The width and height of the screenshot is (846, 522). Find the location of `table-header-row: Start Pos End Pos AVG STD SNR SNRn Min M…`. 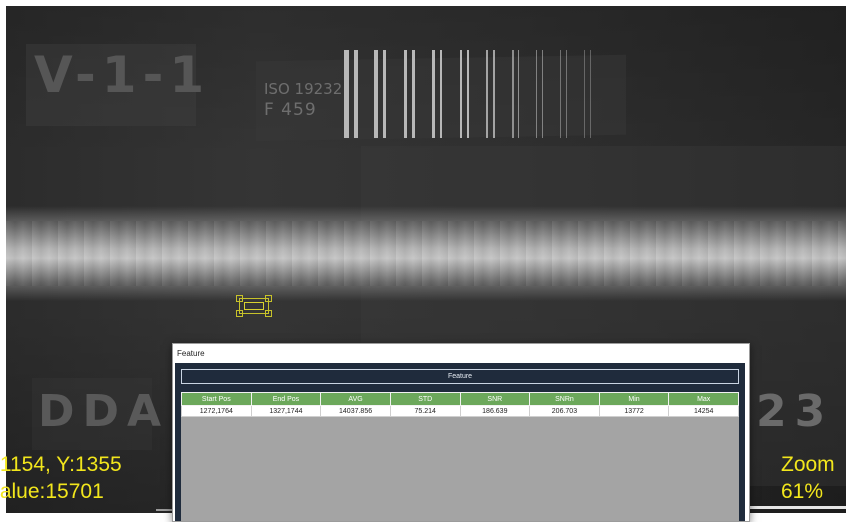

table-header-row: Start Pos End Pos AVG STD SNR SNRn Min M… is located at coordinates (460, 399).